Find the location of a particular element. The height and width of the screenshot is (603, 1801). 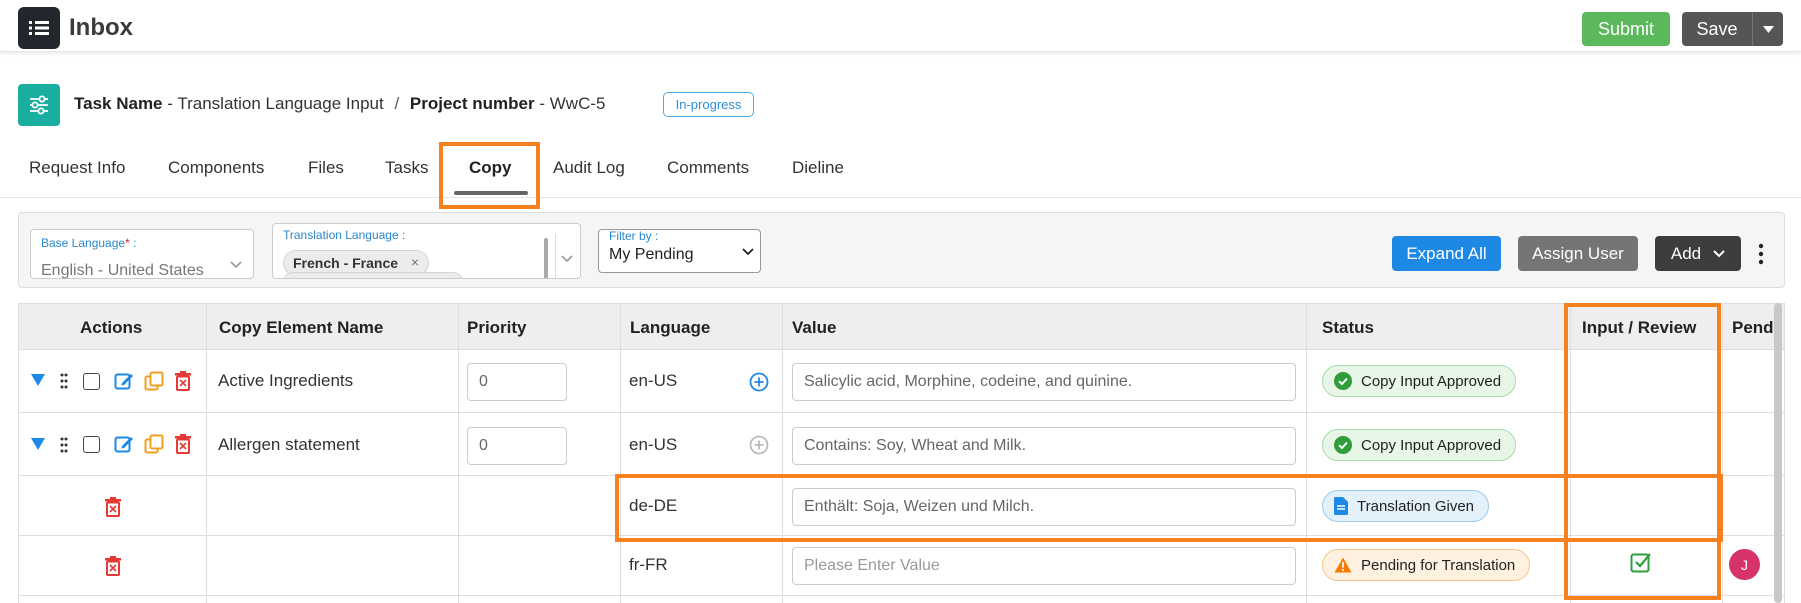

add-button-label: Add is located at coordinates (1686, 253).